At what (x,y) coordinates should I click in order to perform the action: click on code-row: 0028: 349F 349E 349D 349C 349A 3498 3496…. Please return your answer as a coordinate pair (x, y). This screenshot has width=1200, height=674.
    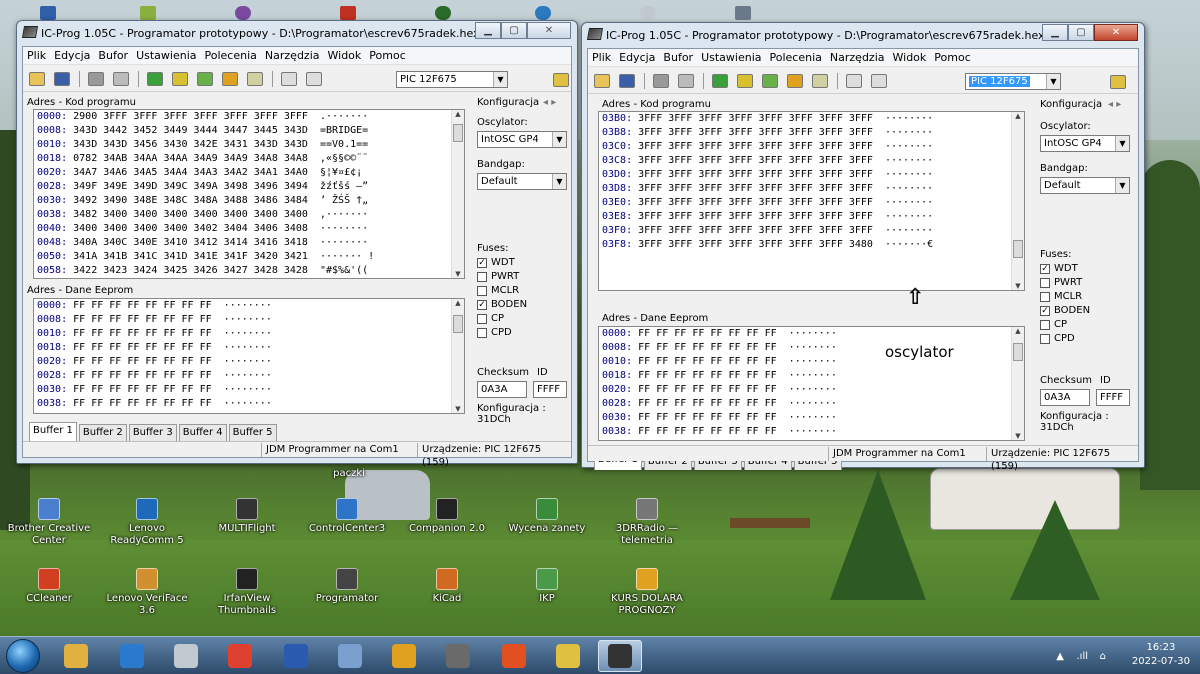
    Looking at the image, I should click on (250, 187).